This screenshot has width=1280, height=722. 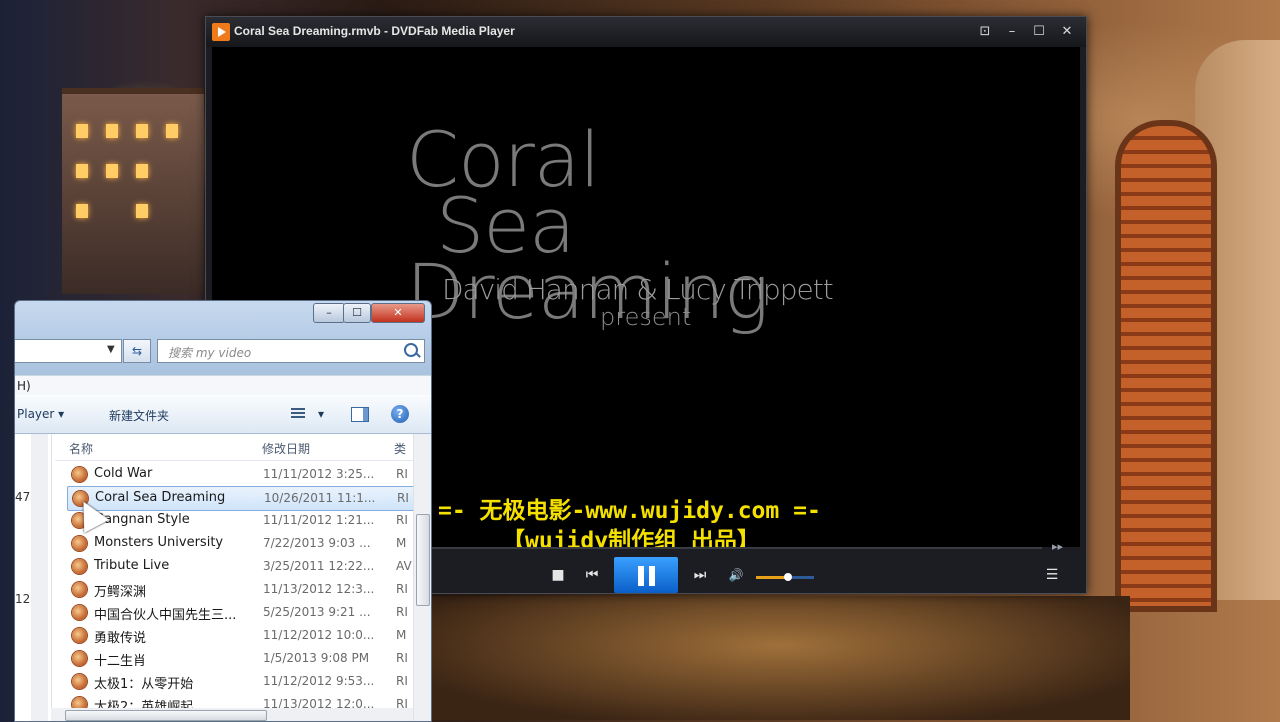 I want to click on file-name: Coral Sea Dreaming, so click(x=160, y=497).